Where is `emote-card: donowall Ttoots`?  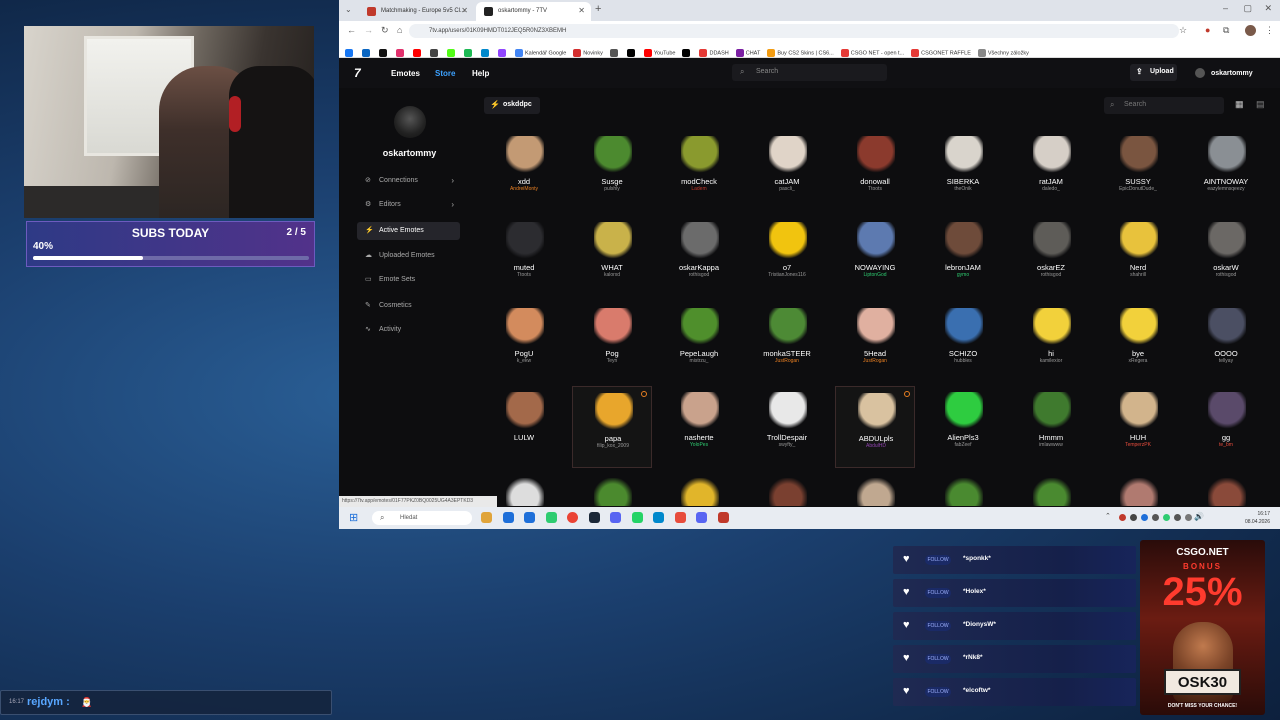 emote-card: donowall Ttoots is located at coordinates (875, 171).